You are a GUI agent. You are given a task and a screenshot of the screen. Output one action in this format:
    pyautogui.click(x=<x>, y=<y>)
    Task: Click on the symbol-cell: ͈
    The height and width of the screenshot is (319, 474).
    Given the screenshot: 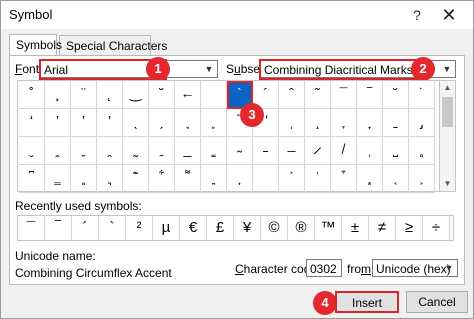 What is the action you would take?
    pyautogui.click(x=84, y=179)
    